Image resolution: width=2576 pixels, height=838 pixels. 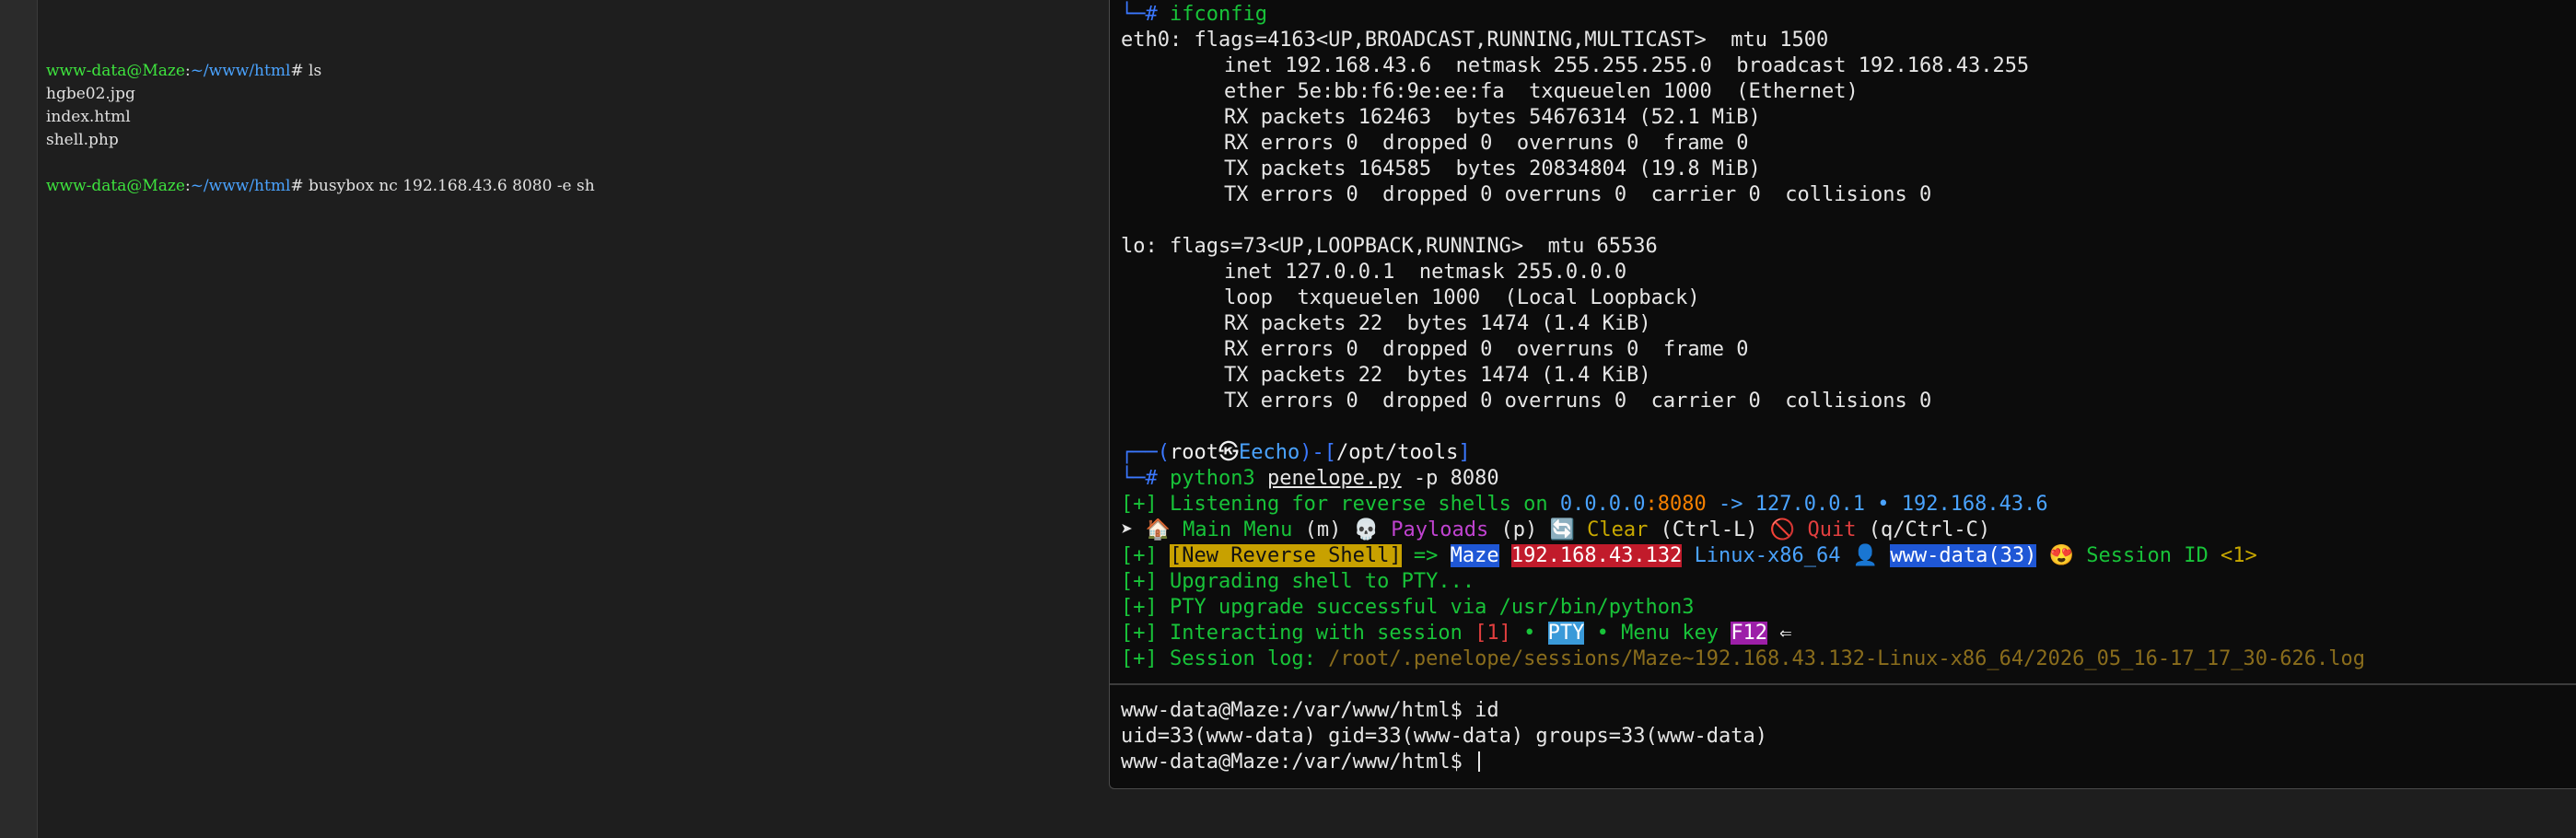 What do you see at coordinates (1194, 14) in the screenshot?
I see `prompt-line: └─# ifconfig` at bounding box center [1194, 14].